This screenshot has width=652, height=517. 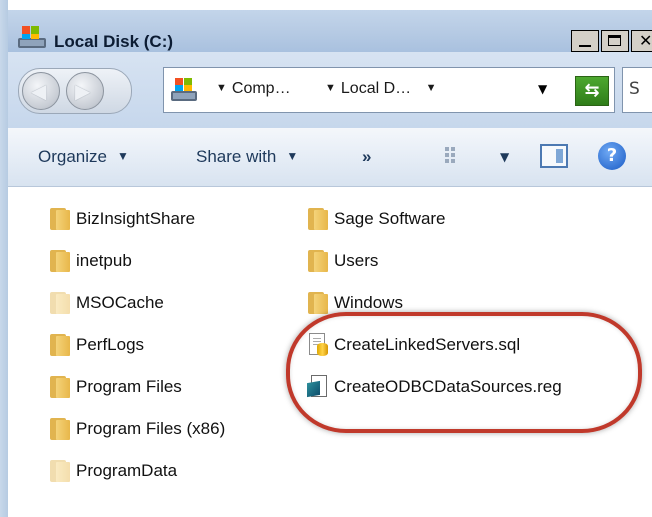 I want to click on list-item: ProgramData, so click(x=112, y=471).